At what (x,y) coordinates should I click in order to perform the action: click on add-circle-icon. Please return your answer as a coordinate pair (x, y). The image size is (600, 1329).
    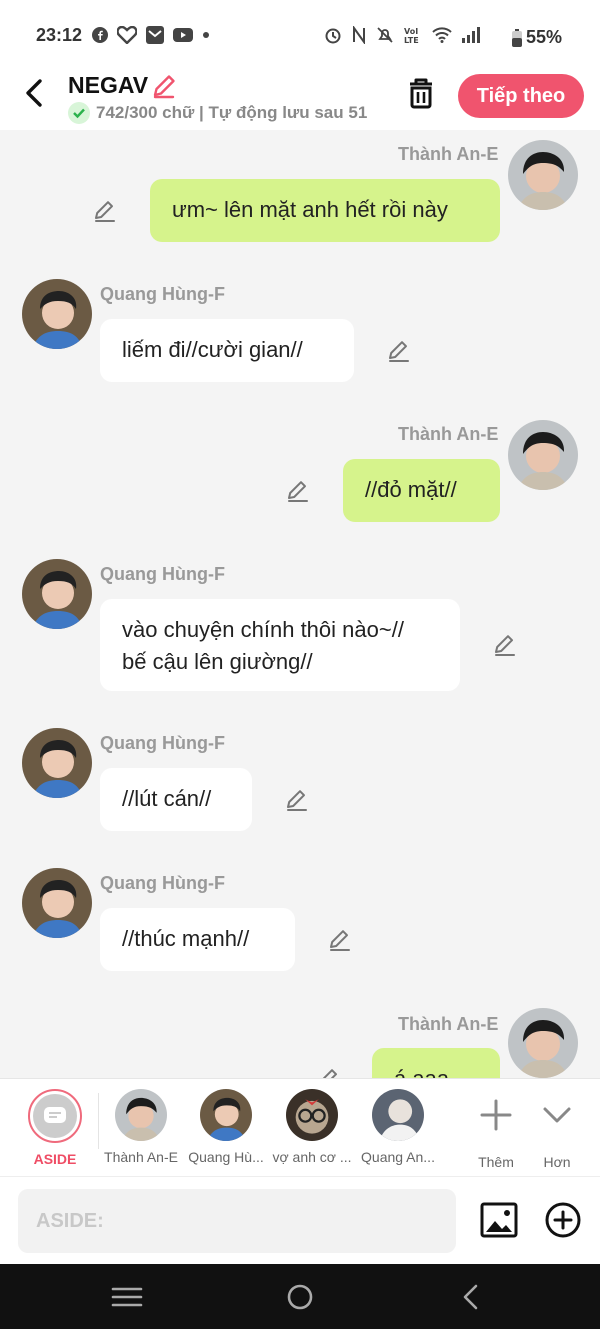
    Looking at the image, I should click on (563, 1220).